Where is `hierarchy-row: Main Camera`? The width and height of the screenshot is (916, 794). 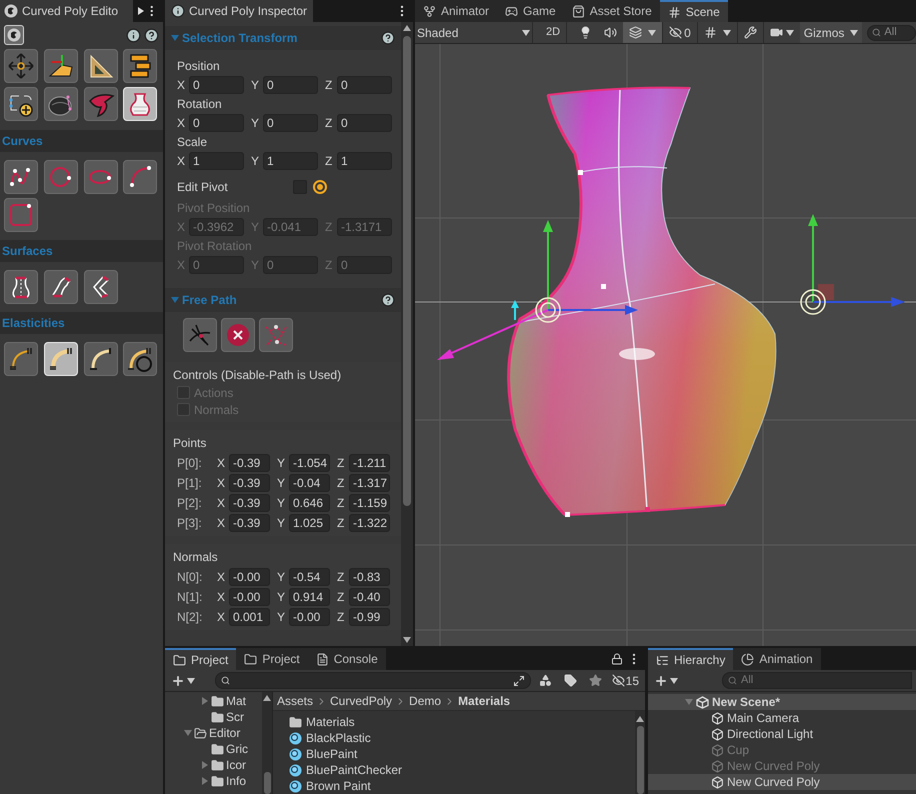 hierarchy-row: Main Camera is located at coordinates (782, 718).